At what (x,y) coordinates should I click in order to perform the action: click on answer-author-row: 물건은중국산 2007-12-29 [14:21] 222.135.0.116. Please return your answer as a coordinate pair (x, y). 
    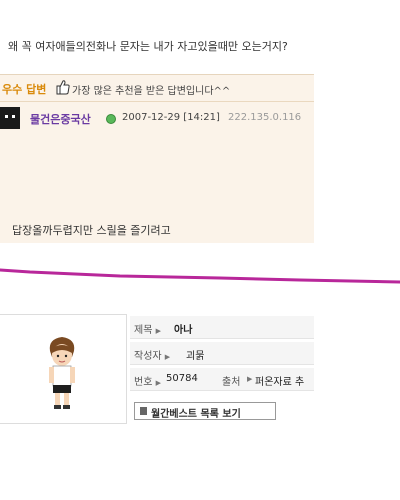
    Looking at the image, I should click on (157, 118).